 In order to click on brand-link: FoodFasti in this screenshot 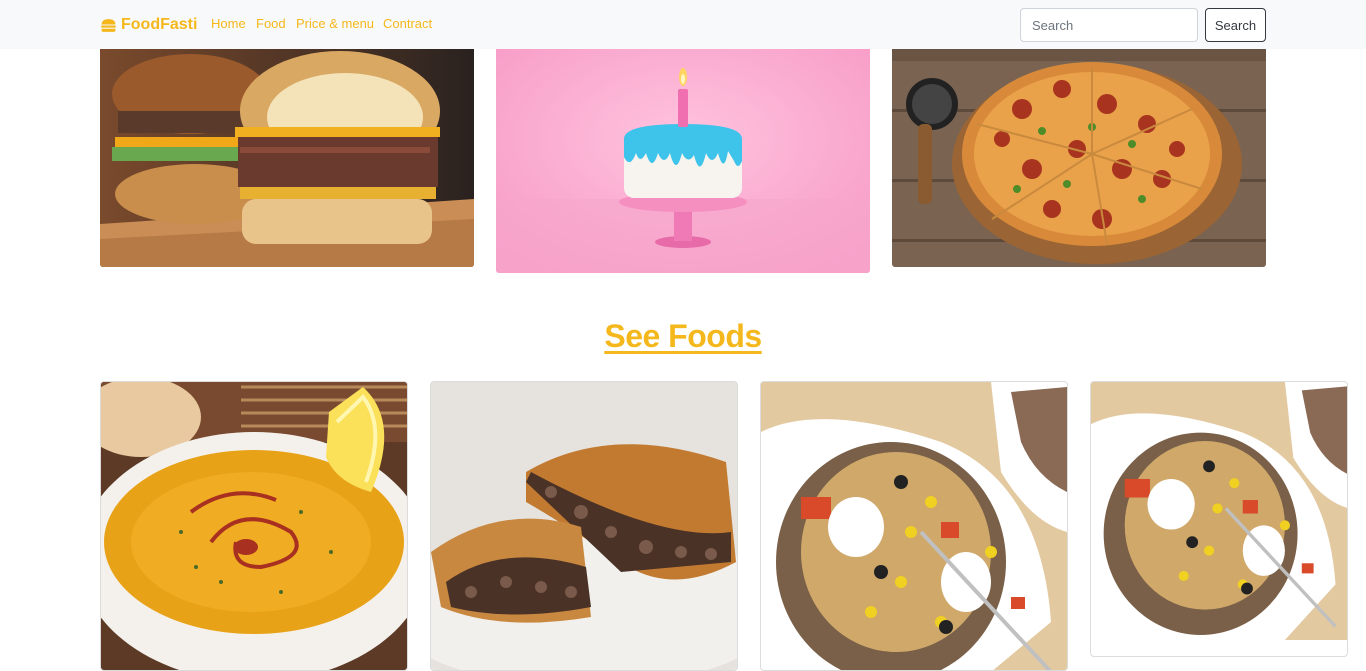, I will do `click(148, 25)`.